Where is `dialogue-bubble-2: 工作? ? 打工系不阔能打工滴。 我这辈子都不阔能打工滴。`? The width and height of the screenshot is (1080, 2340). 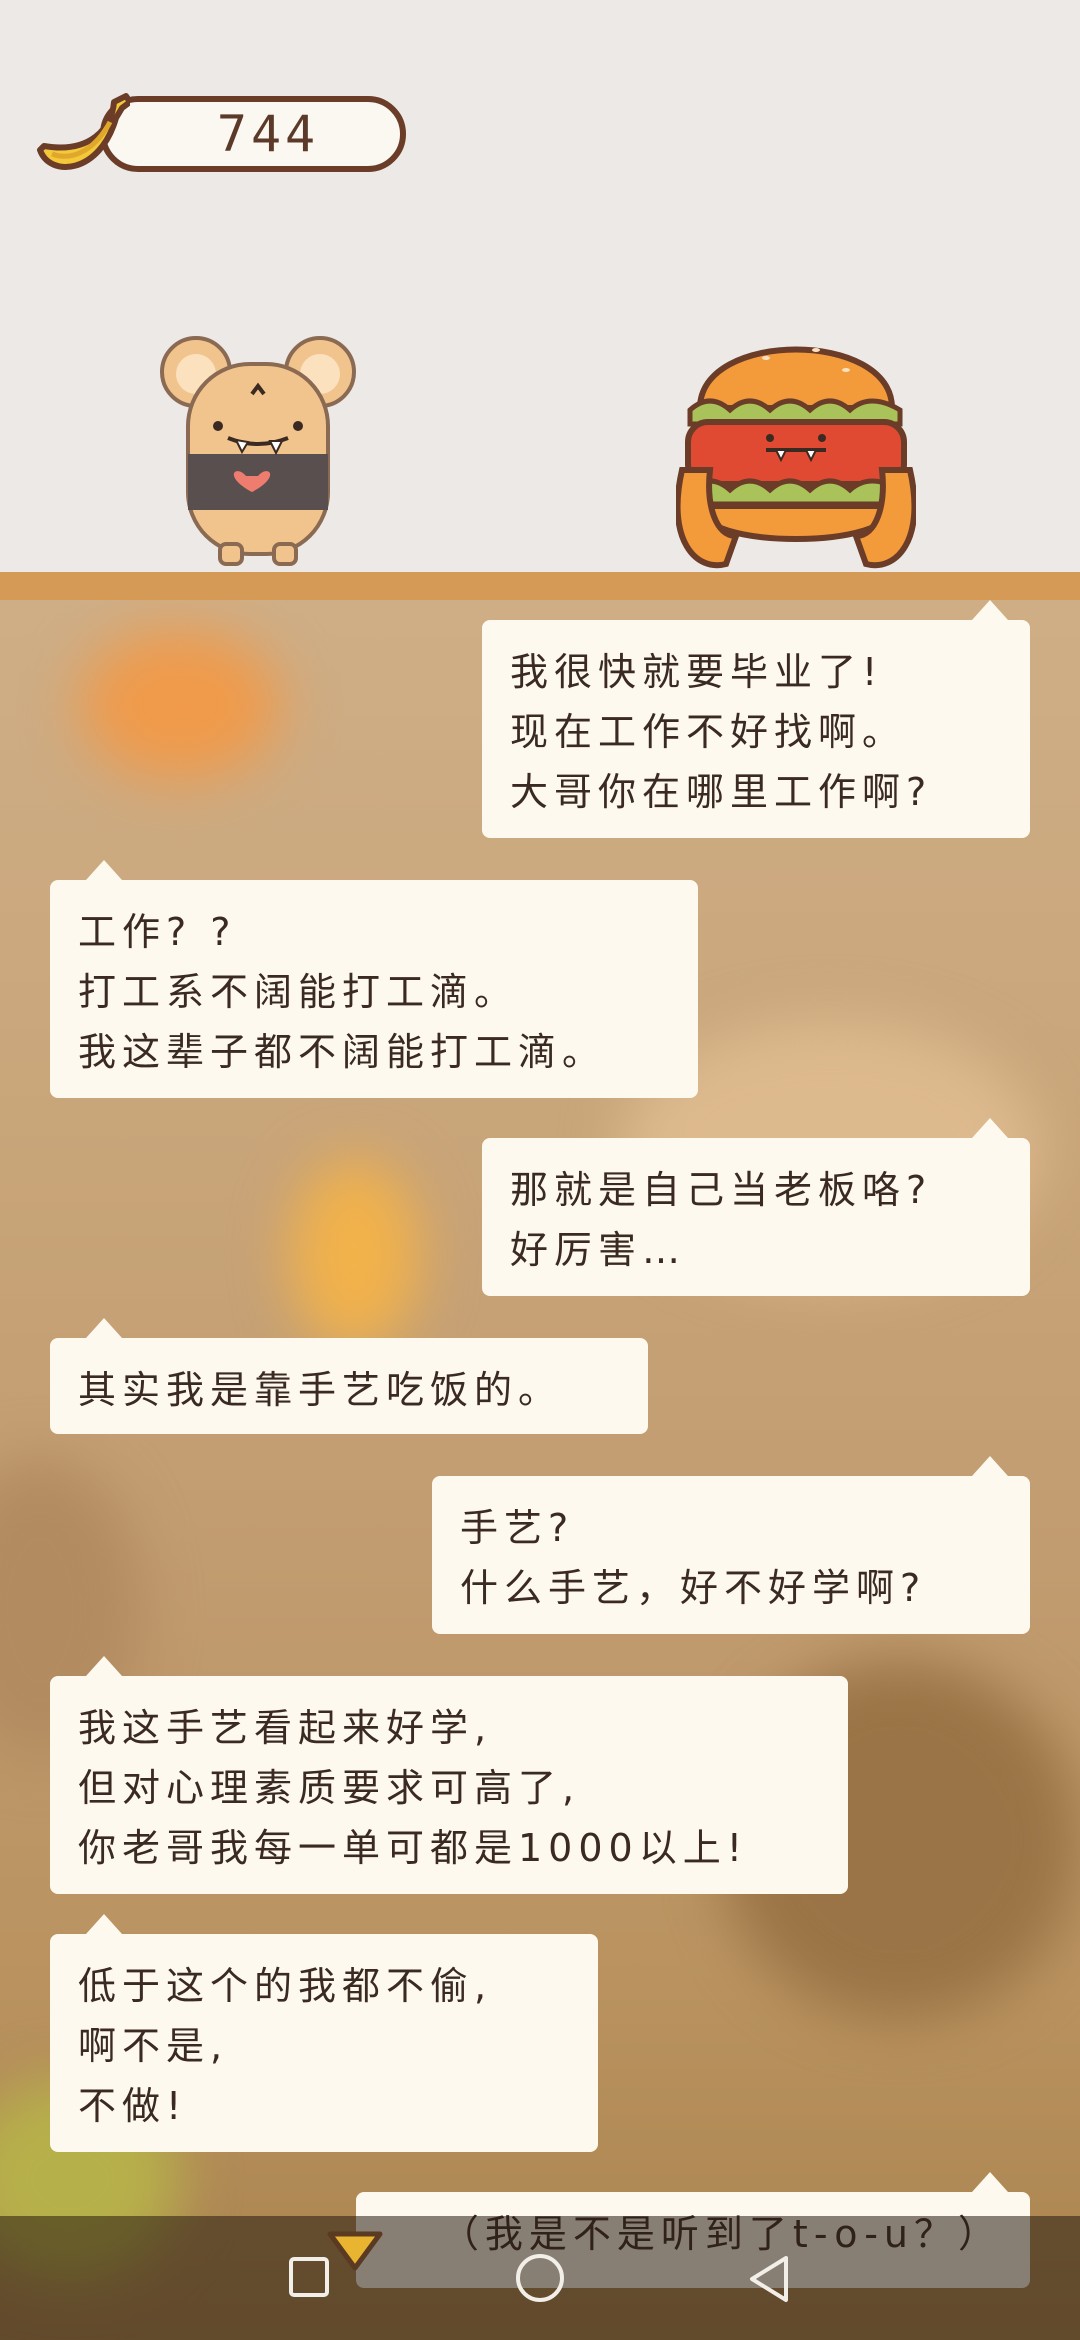
dialogue-bubble-2: 工作? ? 打工系不阔能打工滴。 我这辈子都不阔能打工滴。 is located at coordinates (374, 979).